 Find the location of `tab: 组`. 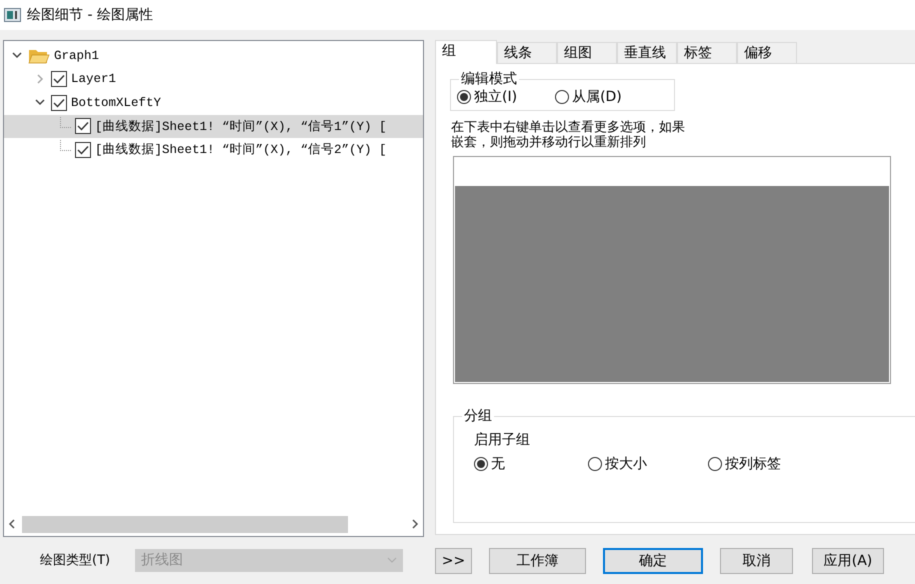

tab: 组 is located at coordinates (466, 52).